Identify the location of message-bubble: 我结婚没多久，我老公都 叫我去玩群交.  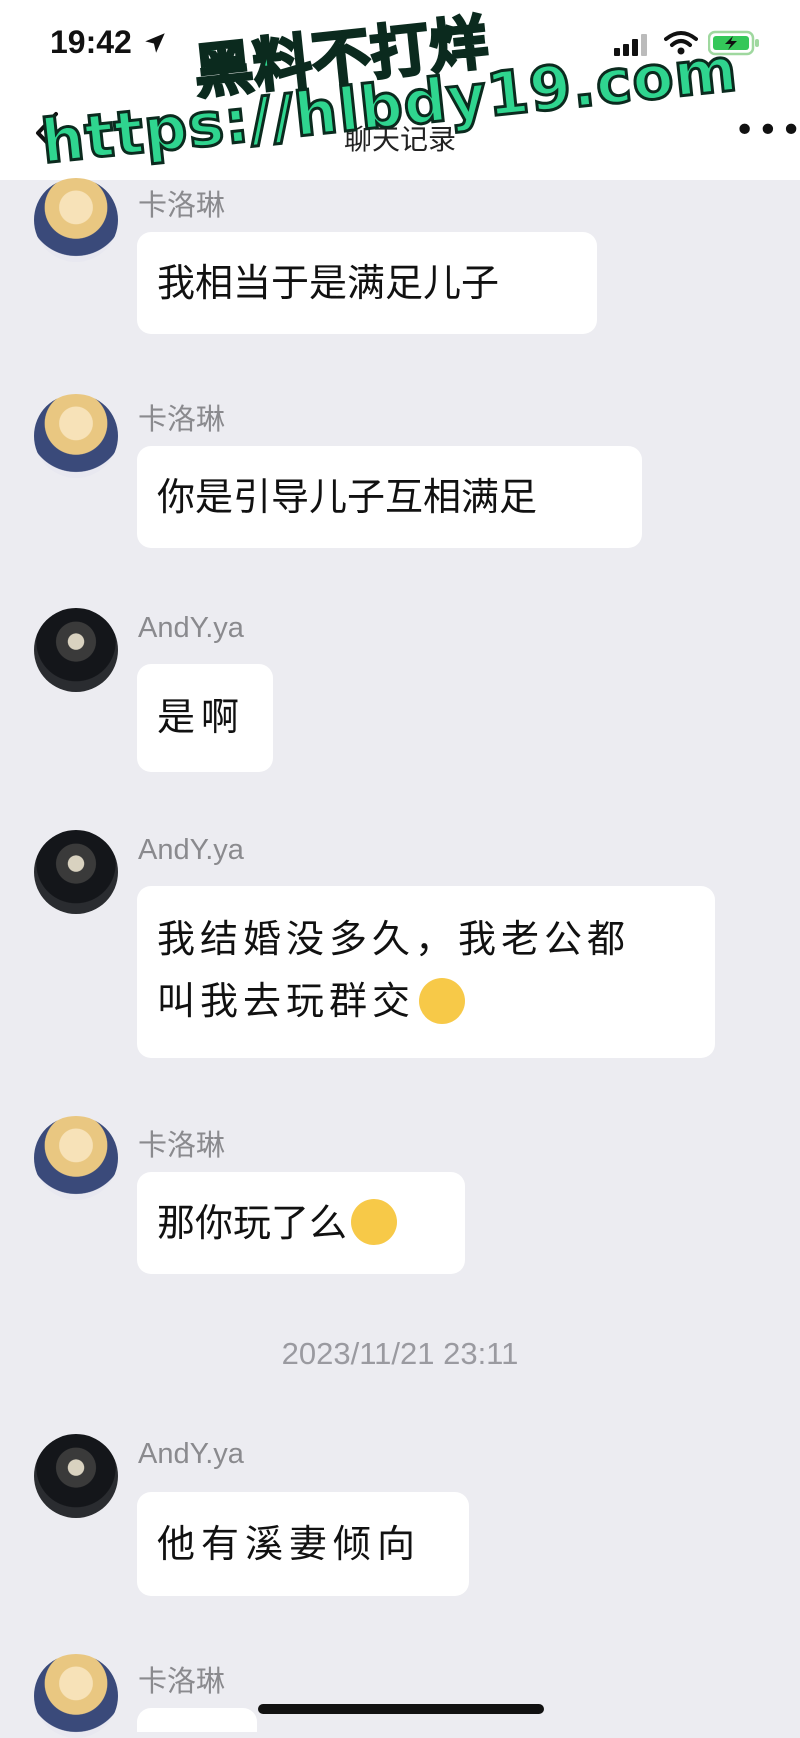
(426, 972).